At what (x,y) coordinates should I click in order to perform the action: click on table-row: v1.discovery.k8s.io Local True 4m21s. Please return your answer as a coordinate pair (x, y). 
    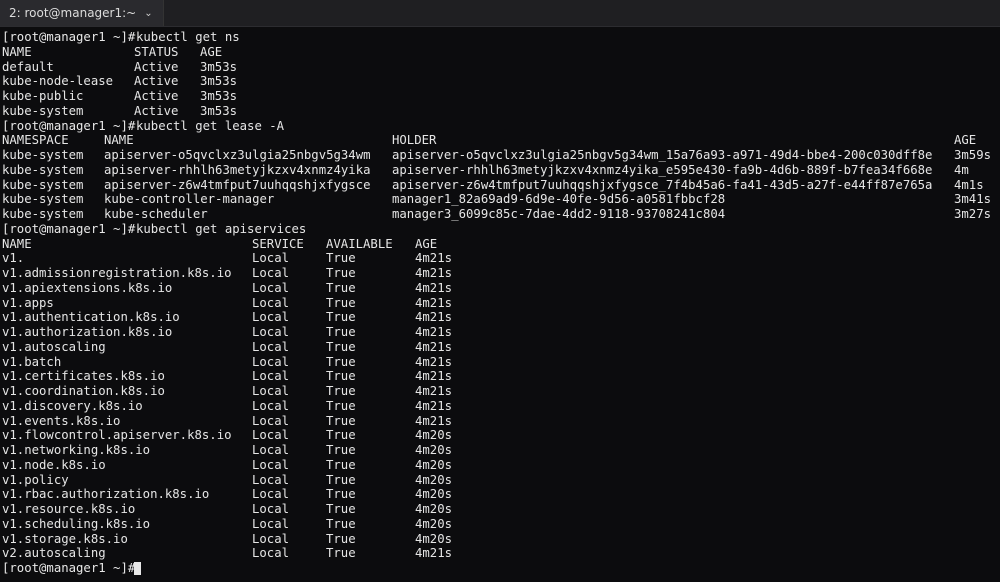
    Looking at the image, I should click on (500, 406).